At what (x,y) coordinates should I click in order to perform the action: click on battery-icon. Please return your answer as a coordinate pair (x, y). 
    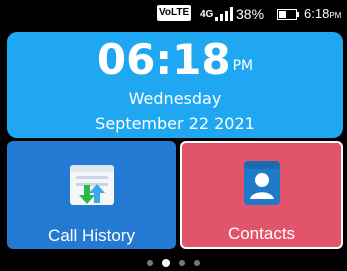
    Looking at the image, I should click on (288, 14).